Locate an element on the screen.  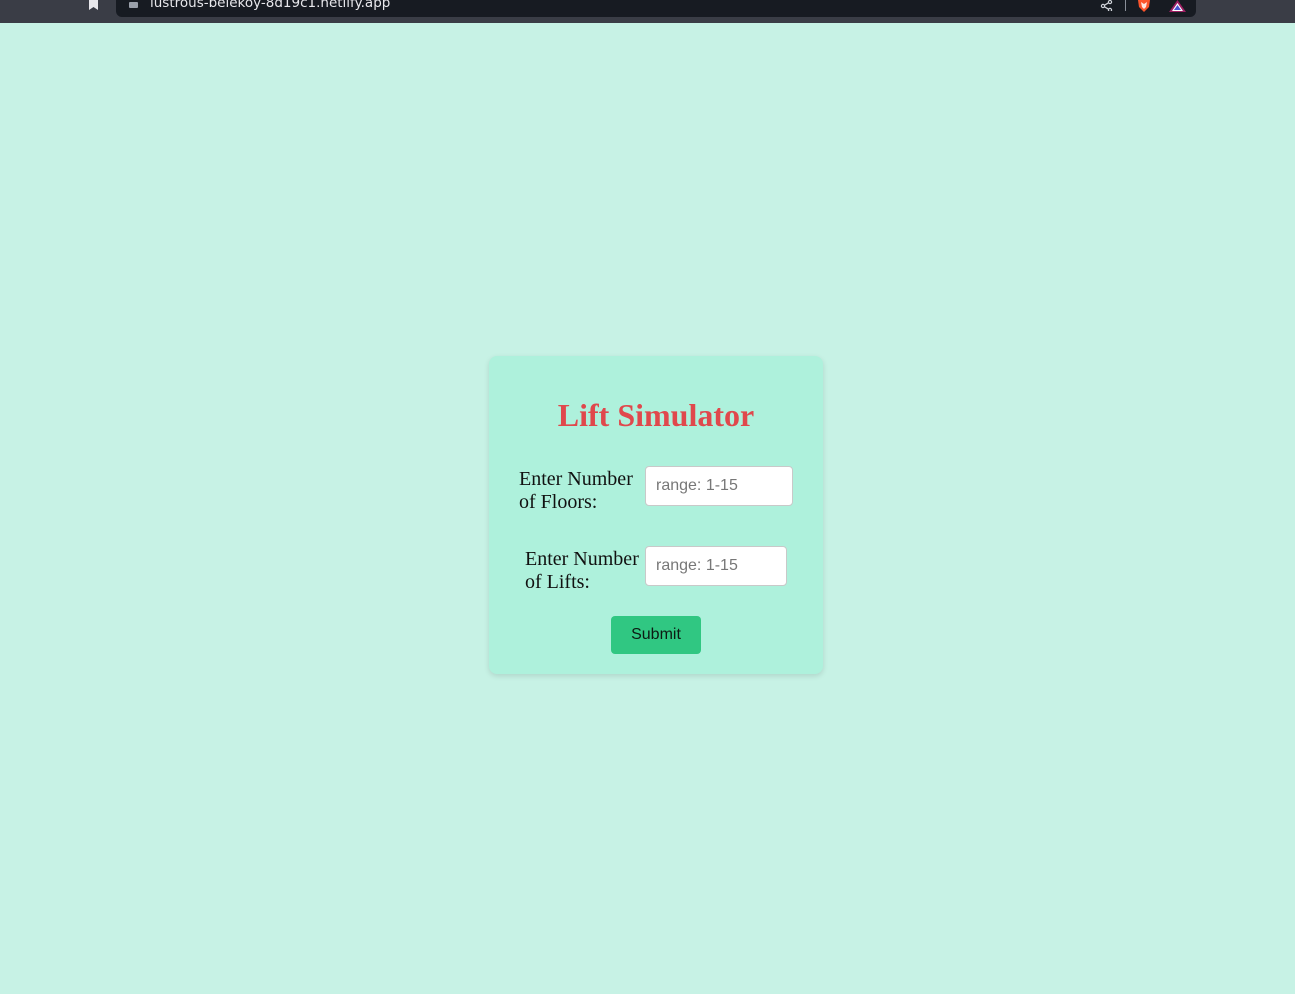
lifts-label: Enter Number of Lifts: is located at coordinates (582, 570).